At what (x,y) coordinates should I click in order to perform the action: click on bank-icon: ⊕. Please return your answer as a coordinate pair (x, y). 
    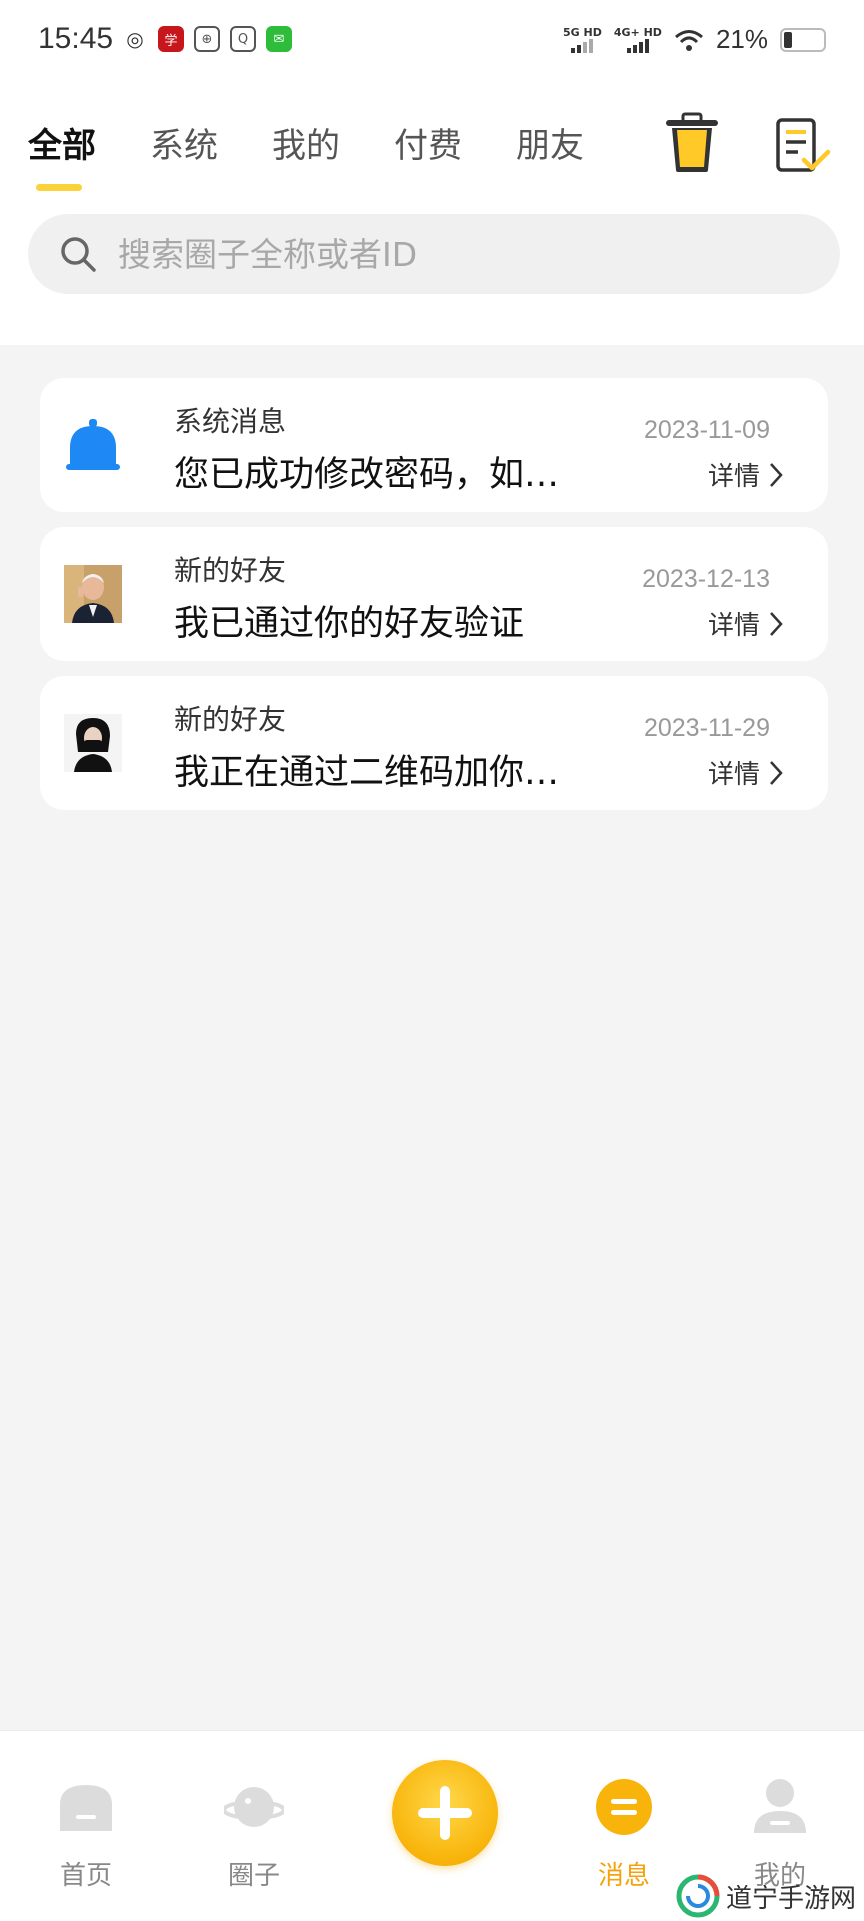
    Looking at the image, I should click on (207, 39).